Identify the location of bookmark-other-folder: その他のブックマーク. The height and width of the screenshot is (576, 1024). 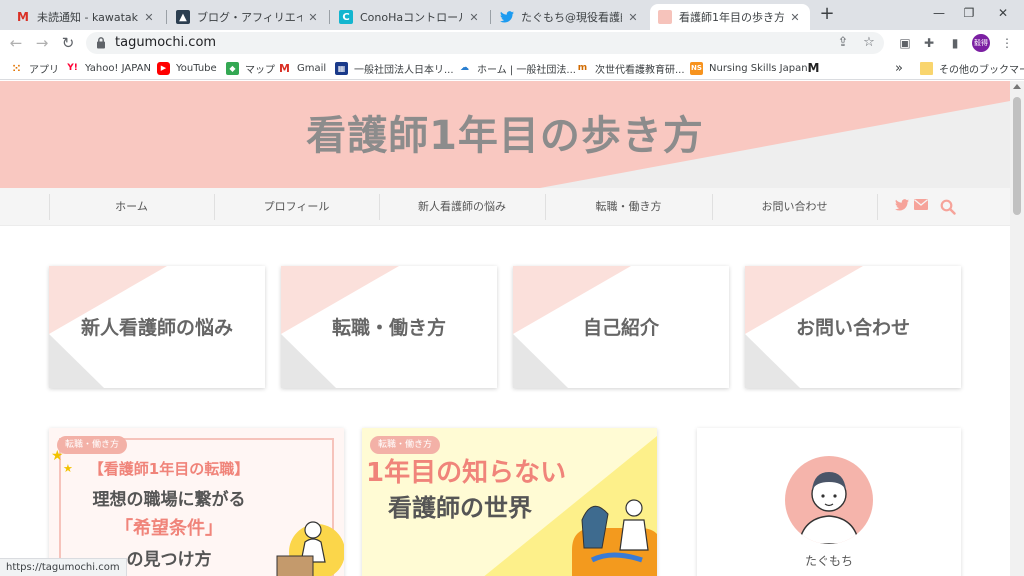
(972, 68).